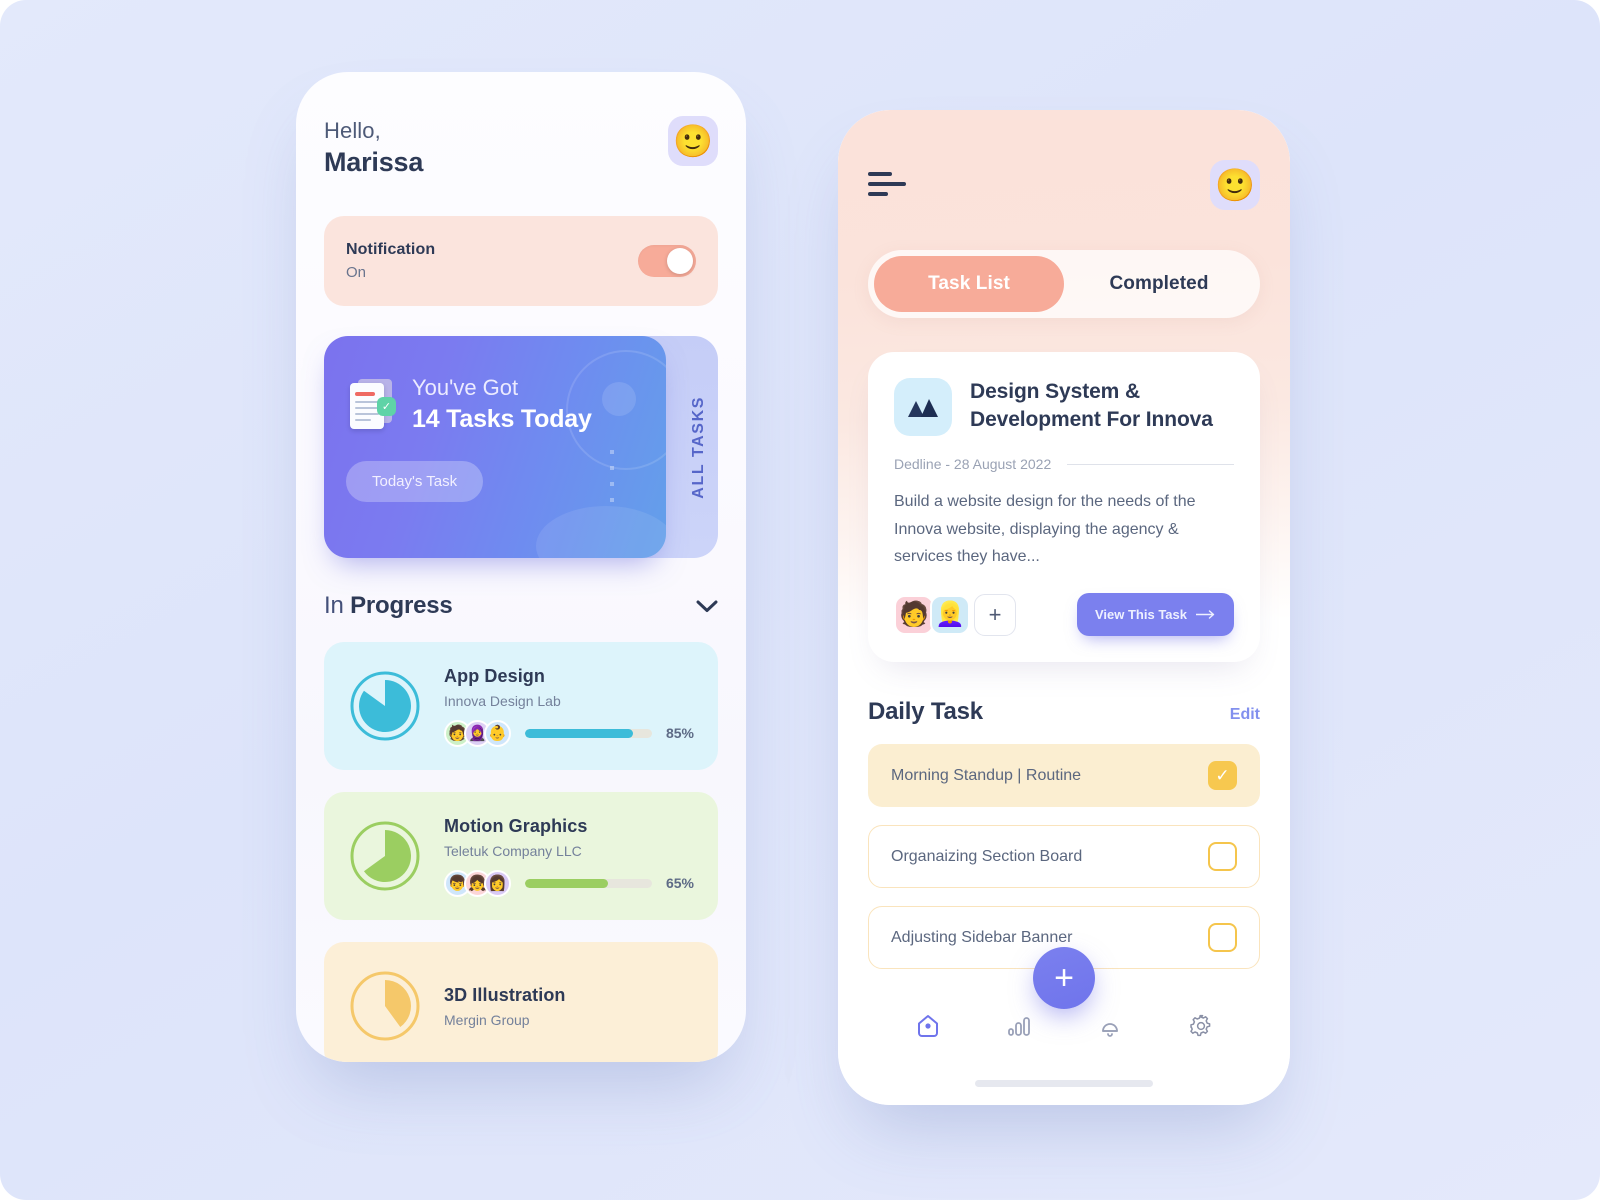 The width and height of the screenshot is (1600, 1200). I want to click on progress-row: 👦 👧 👩 65%, so click(569, 883).